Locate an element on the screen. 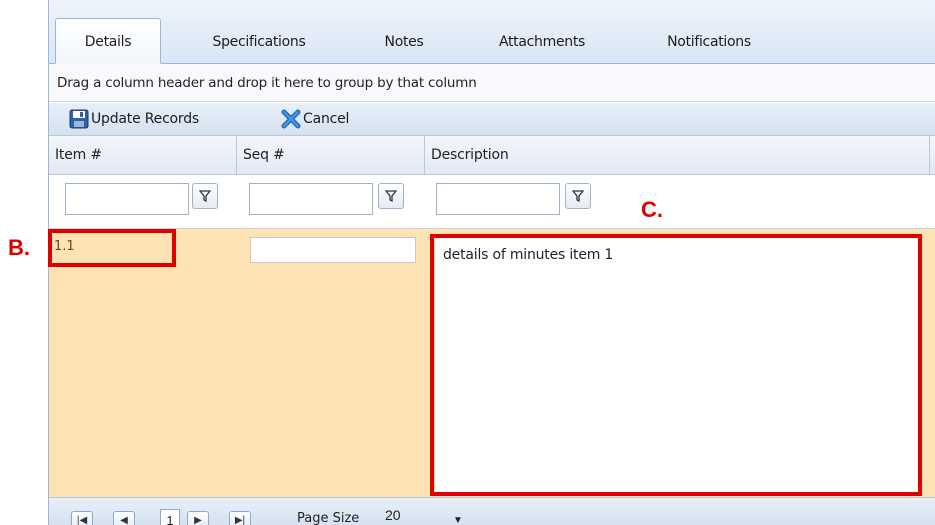 The width and height of the screenshot is (935, 525). cancel-button: Cancel is located at coordinates (331, 119).